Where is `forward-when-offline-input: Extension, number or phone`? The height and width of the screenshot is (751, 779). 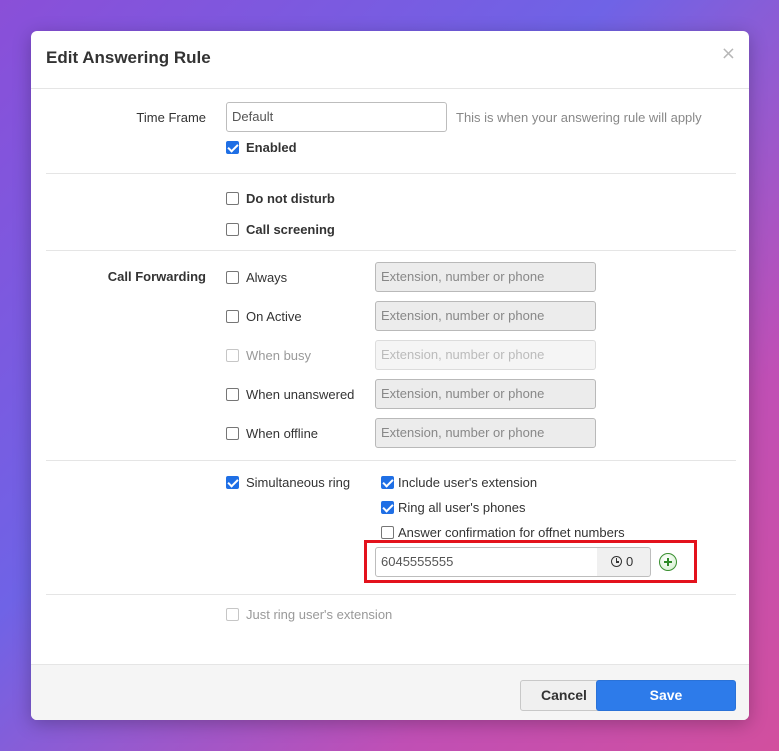 forward-when-offline-input: Extension, number or phone is located at coordinates (485, 433).